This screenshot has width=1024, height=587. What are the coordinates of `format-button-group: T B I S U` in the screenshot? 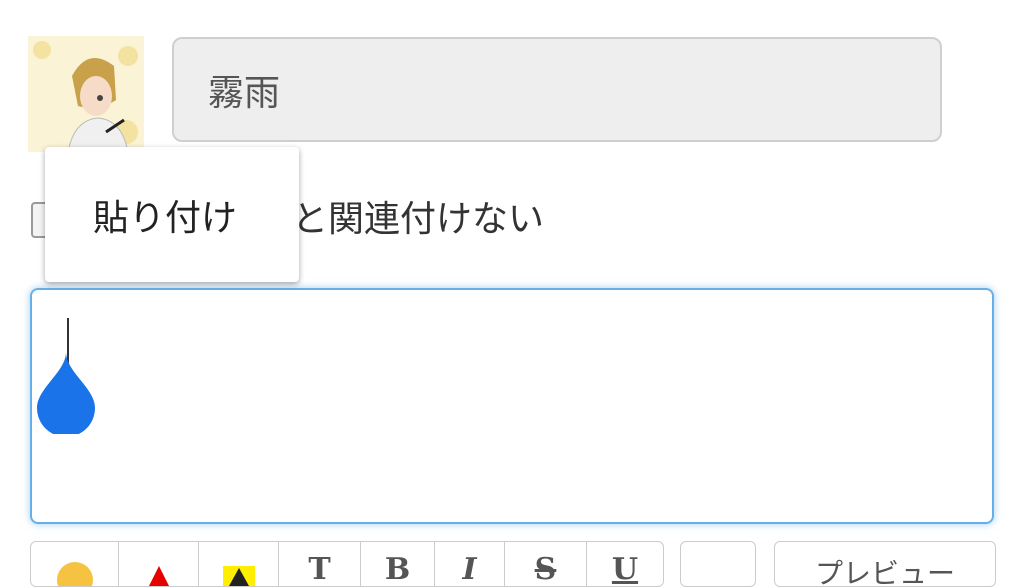 It's located at (347, 564).